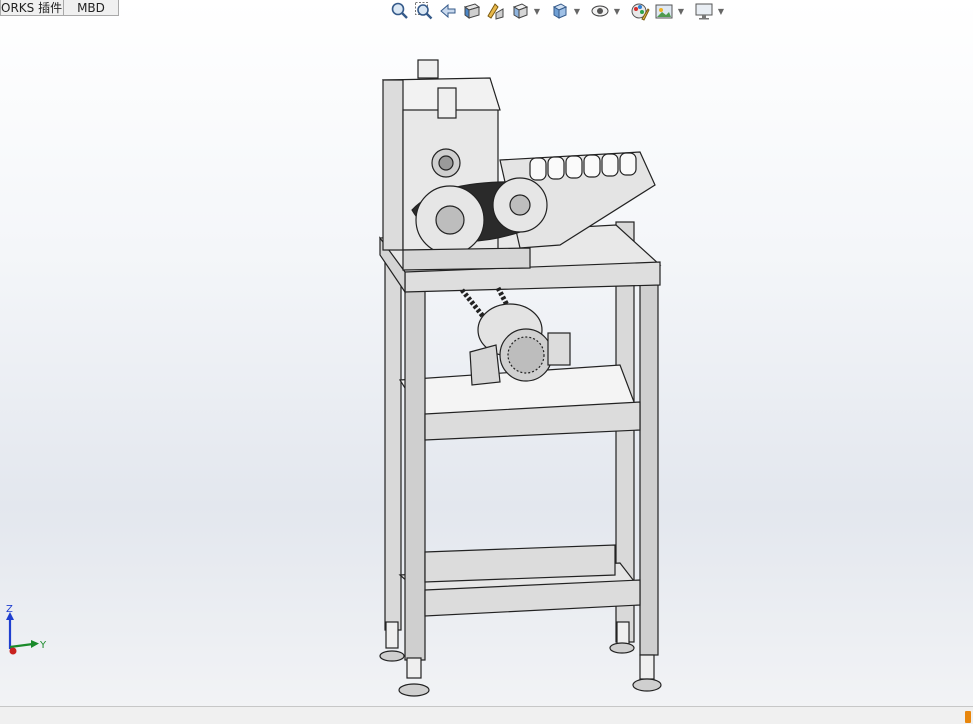  I want to click on apply-scene-icon, so click(664, 11).